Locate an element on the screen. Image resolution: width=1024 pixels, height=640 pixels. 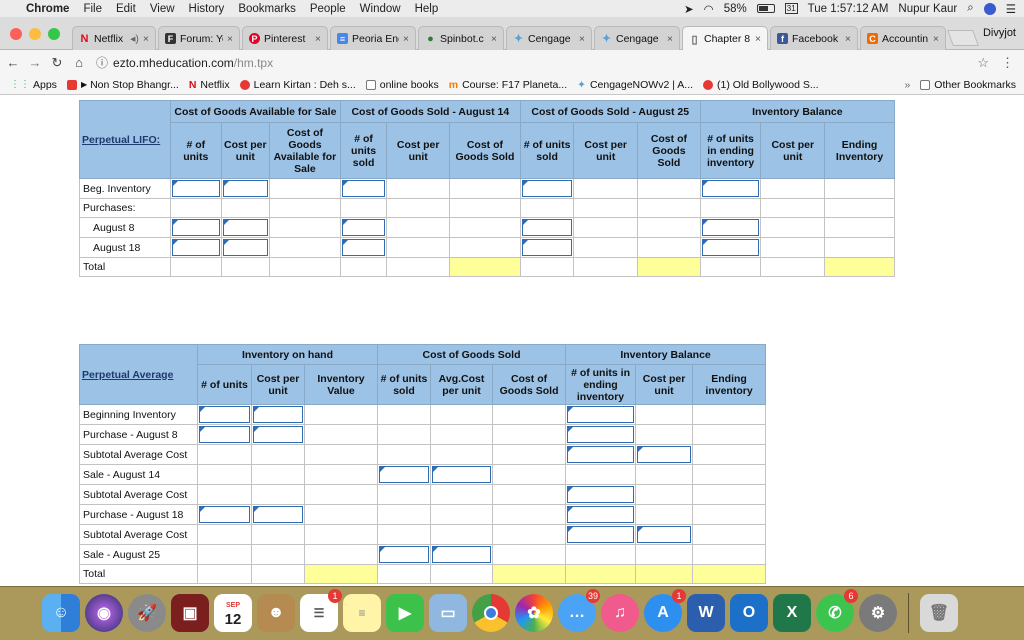
zoom-window-button is located at coordinates (54, 34).